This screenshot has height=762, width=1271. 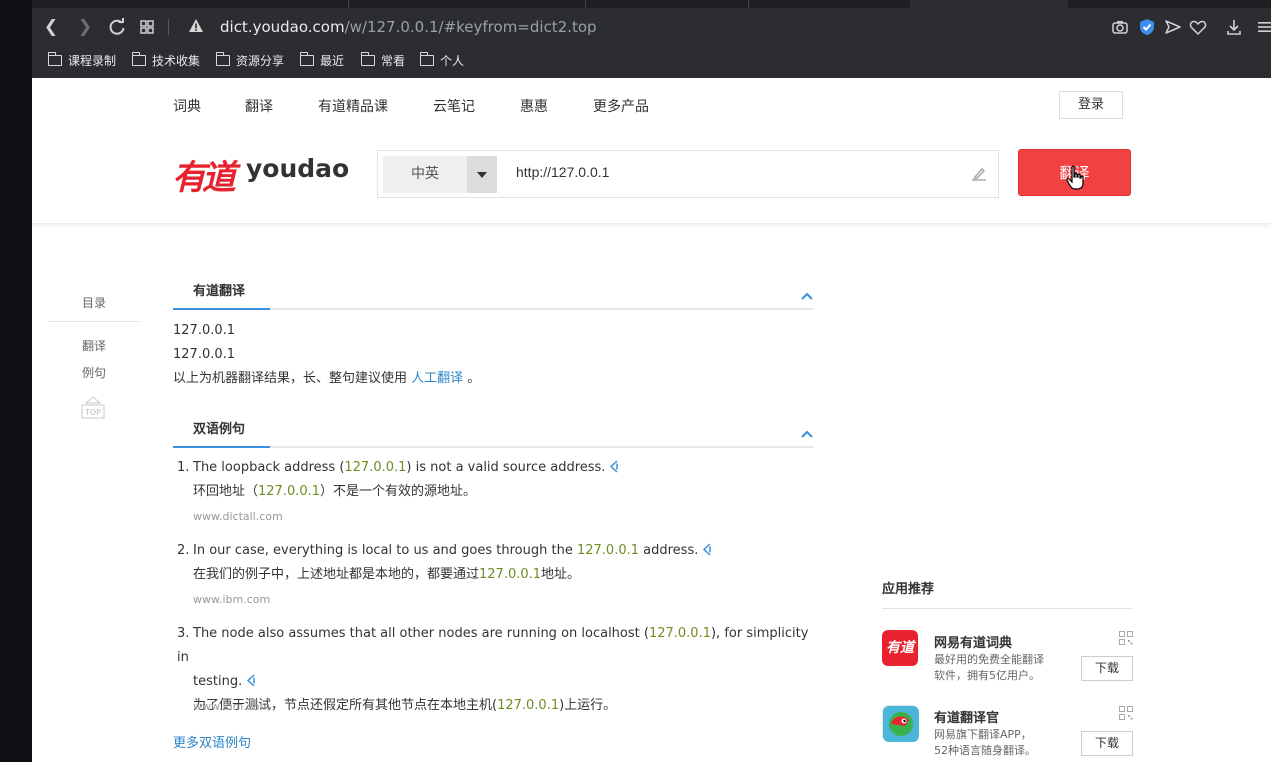 I want to click on examples-section-header: 双语例句, so click(x=493, y=434).